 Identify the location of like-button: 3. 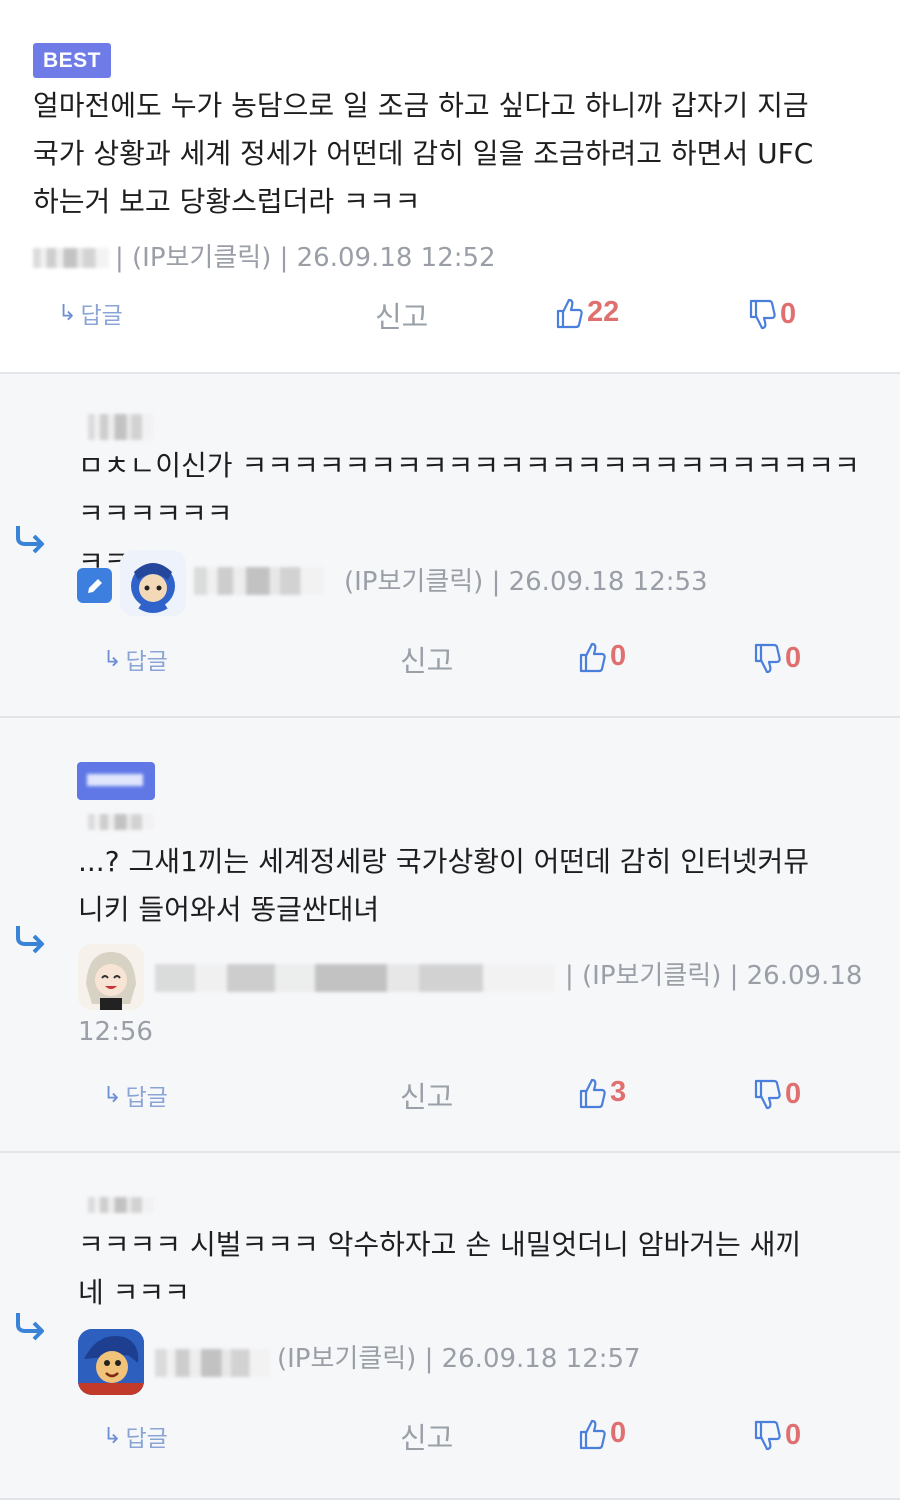
(602, 1092).